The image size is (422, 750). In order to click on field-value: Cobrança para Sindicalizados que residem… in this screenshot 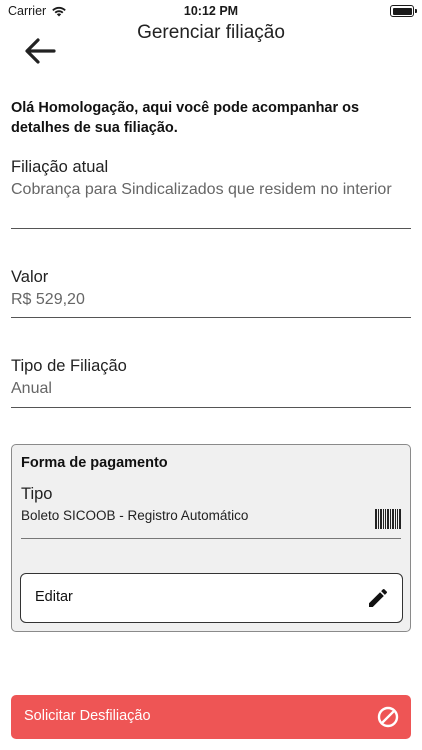, I will do `click(201, 189)`.